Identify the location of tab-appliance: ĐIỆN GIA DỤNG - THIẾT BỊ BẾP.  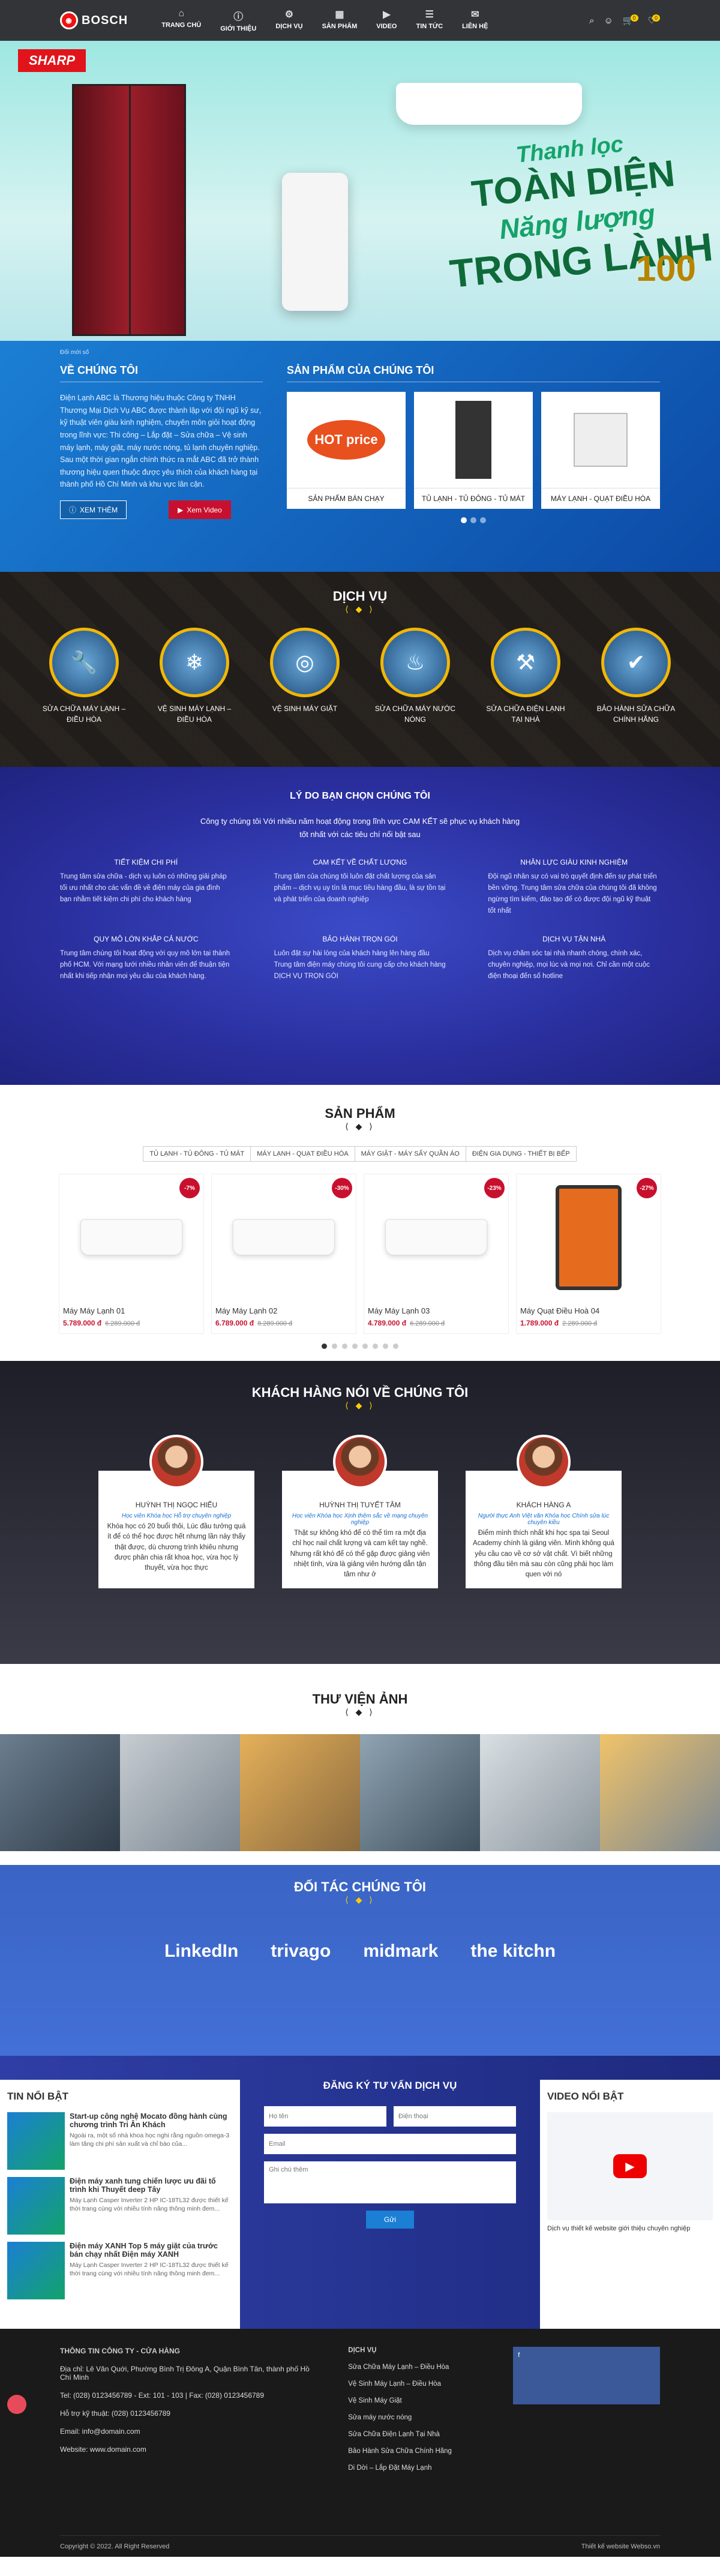
(521, 1154).